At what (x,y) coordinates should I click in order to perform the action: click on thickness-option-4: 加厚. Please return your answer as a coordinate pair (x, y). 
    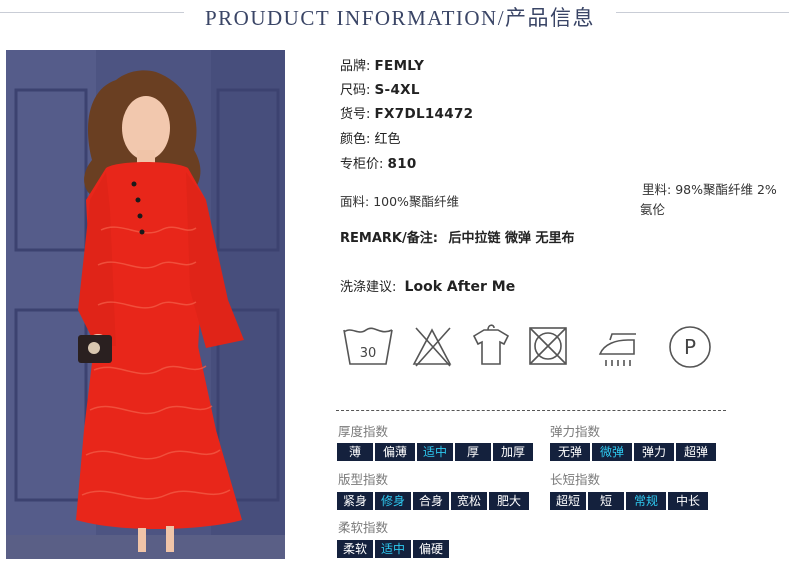
    Looking at the image, I should click on (513, 452).